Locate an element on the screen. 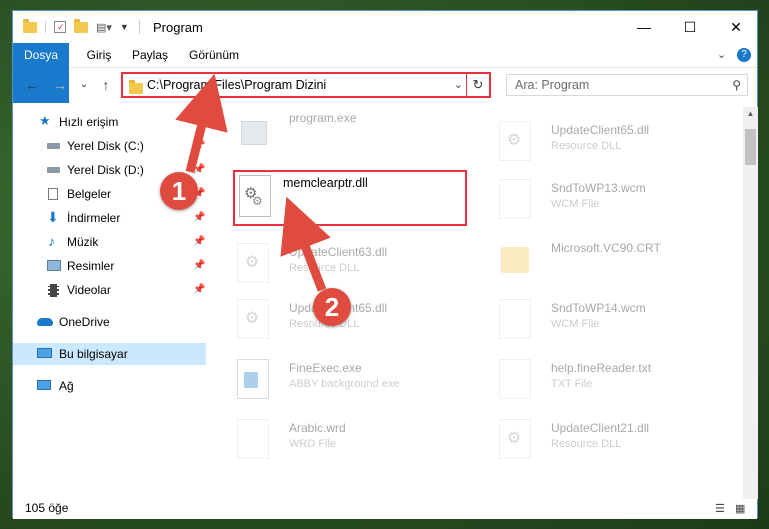  search-icon: ⚲ is located at coordinates (736, 85).